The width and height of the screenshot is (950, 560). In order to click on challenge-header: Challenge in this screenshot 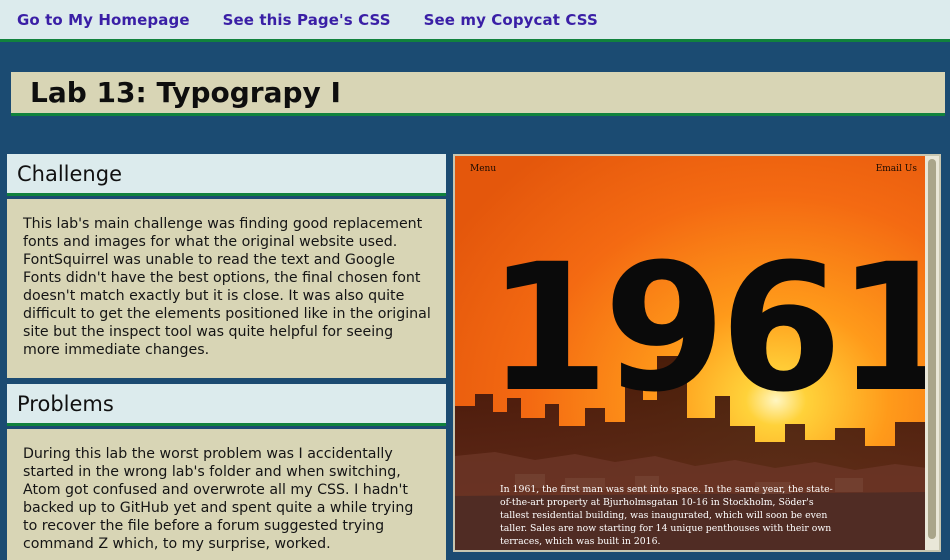, I will do `click(226, 175)`.